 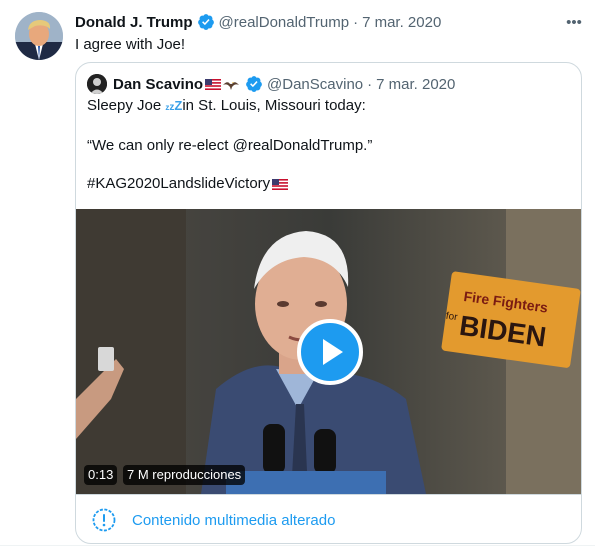 What do you see at coordinates (173, 105) in the screenshot?
I see `zzz-emoji: zzZ` at bounding box center [173, 105].